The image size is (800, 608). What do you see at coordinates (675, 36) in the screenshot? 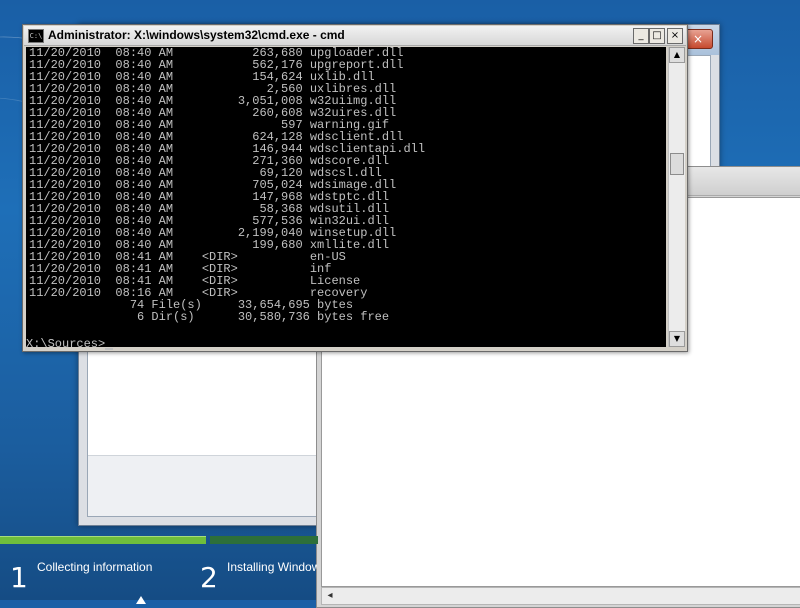
I see `close-button: ×` at bounding box center [675, 36].